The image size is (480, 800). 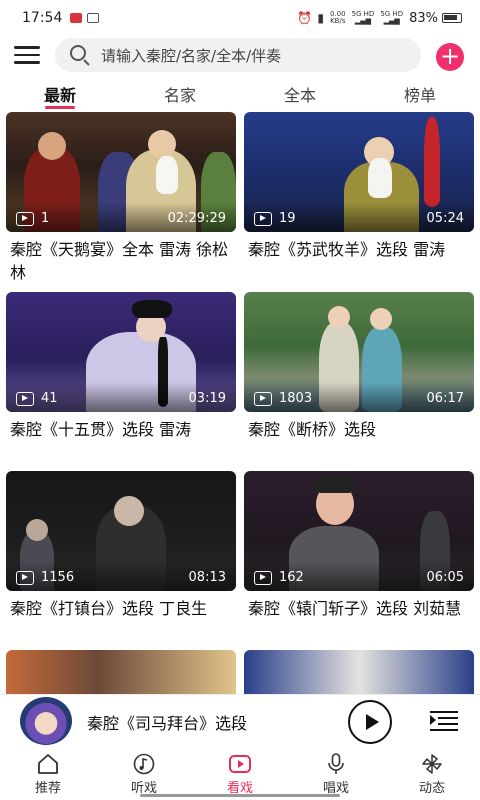 What do you see at coordinates (121, 172) in the screenshot?
I see `video-thumbnail: 1 02:29:29` at bounding box center [121, 172].